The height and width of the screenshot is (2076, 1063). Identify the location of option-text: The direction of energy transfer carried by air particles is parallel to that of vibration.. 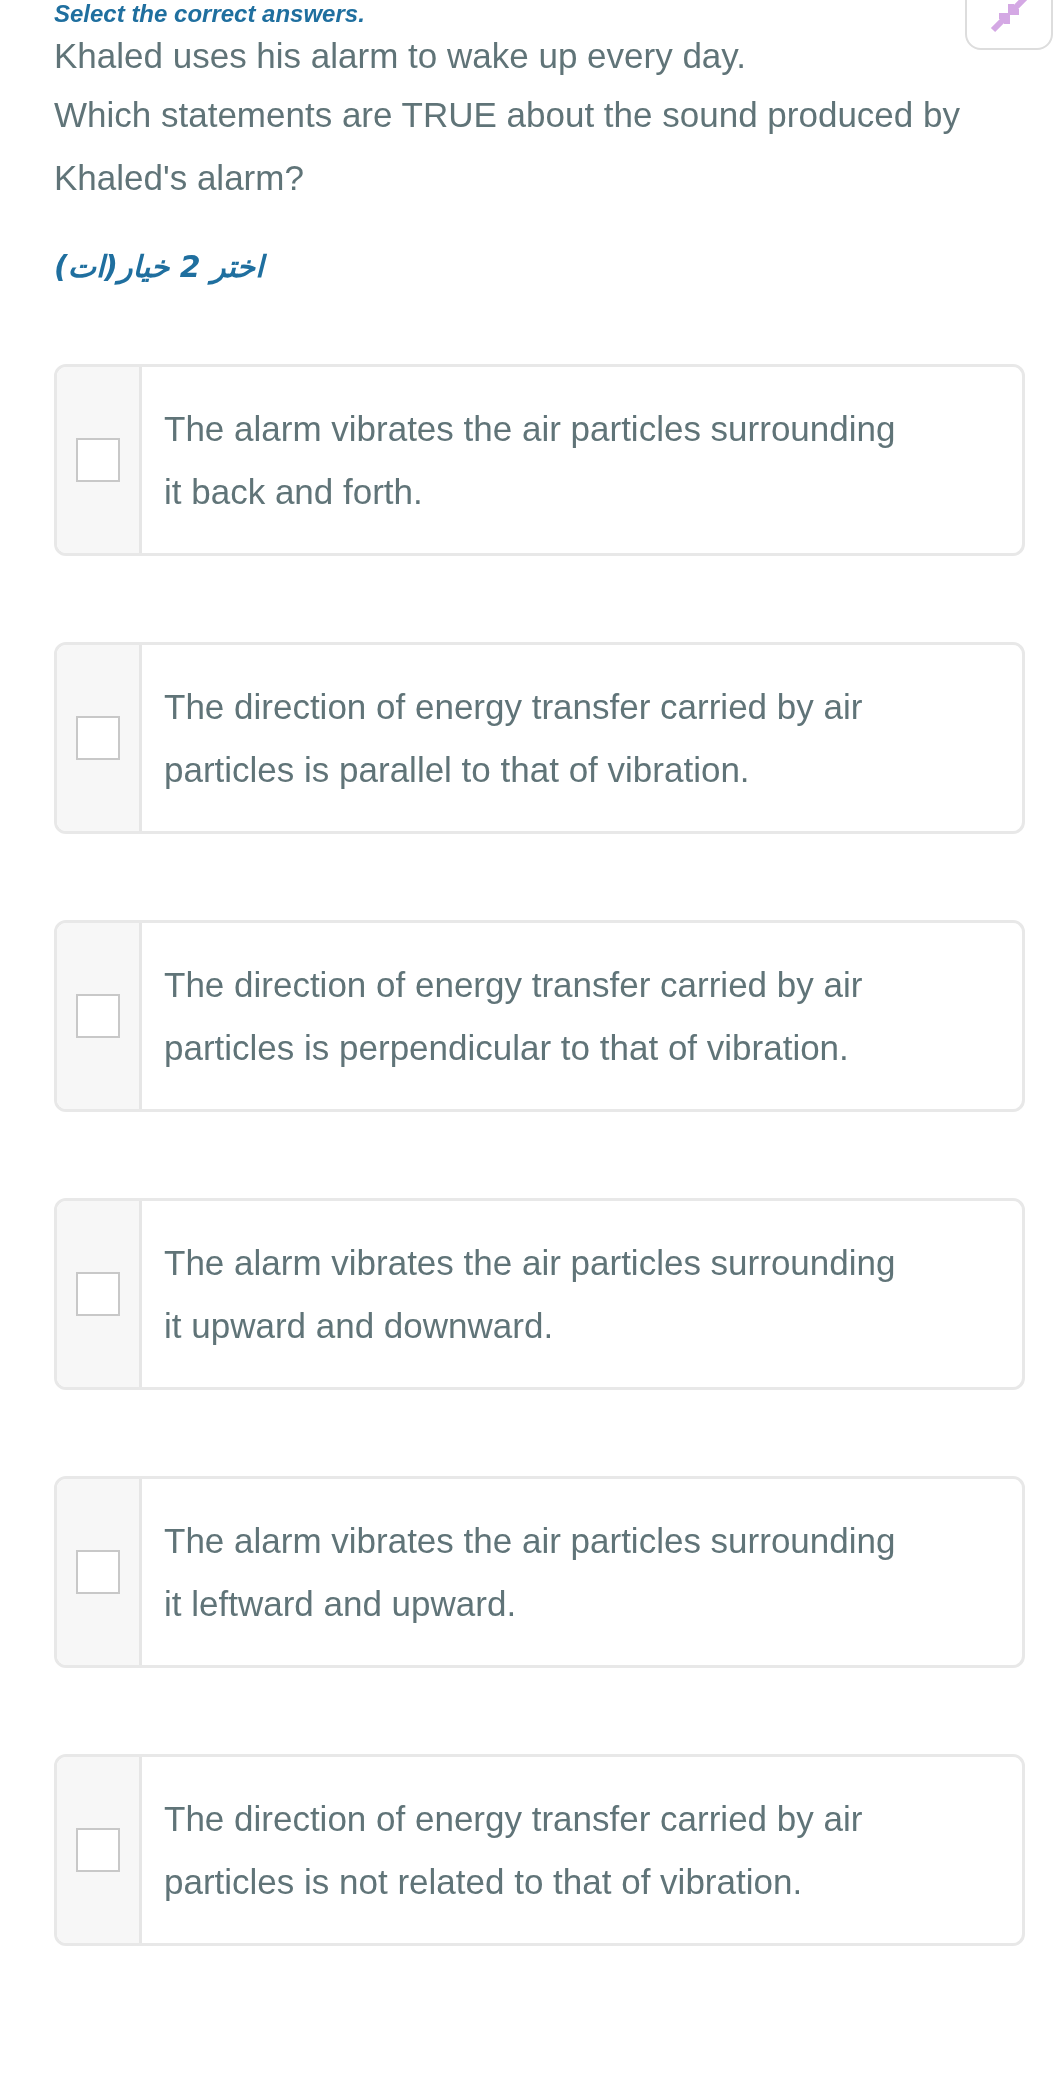
(513, 738).